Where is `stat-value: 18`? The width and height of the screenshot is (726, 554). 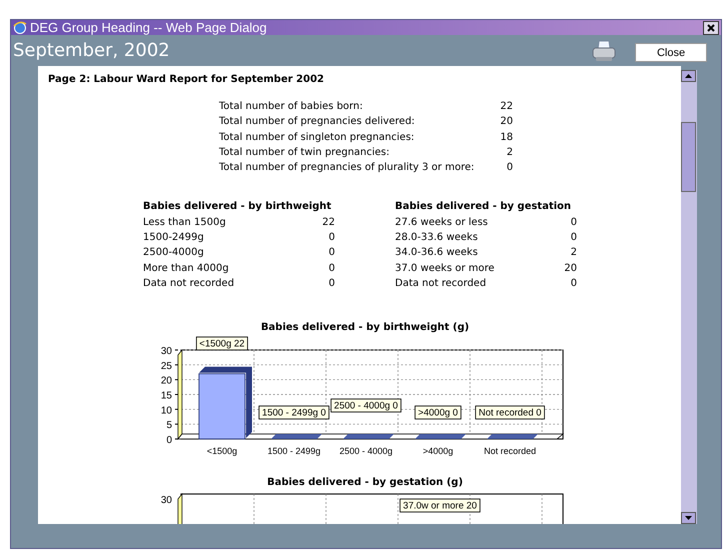 stat-value: 18 is located at coordinates (506, 137).